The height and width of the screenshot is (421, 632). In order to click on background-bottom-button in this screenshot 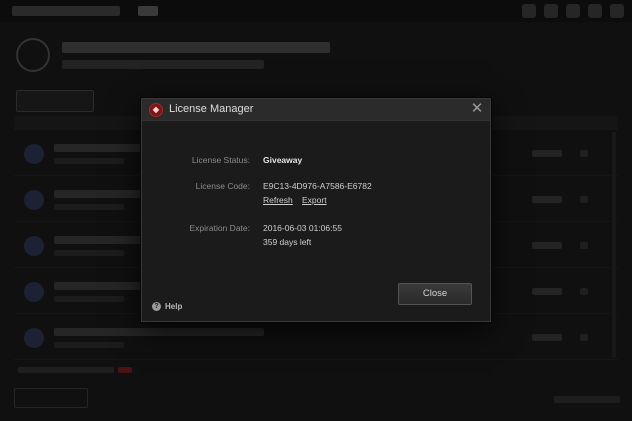, I will do `click(51, 398)`.